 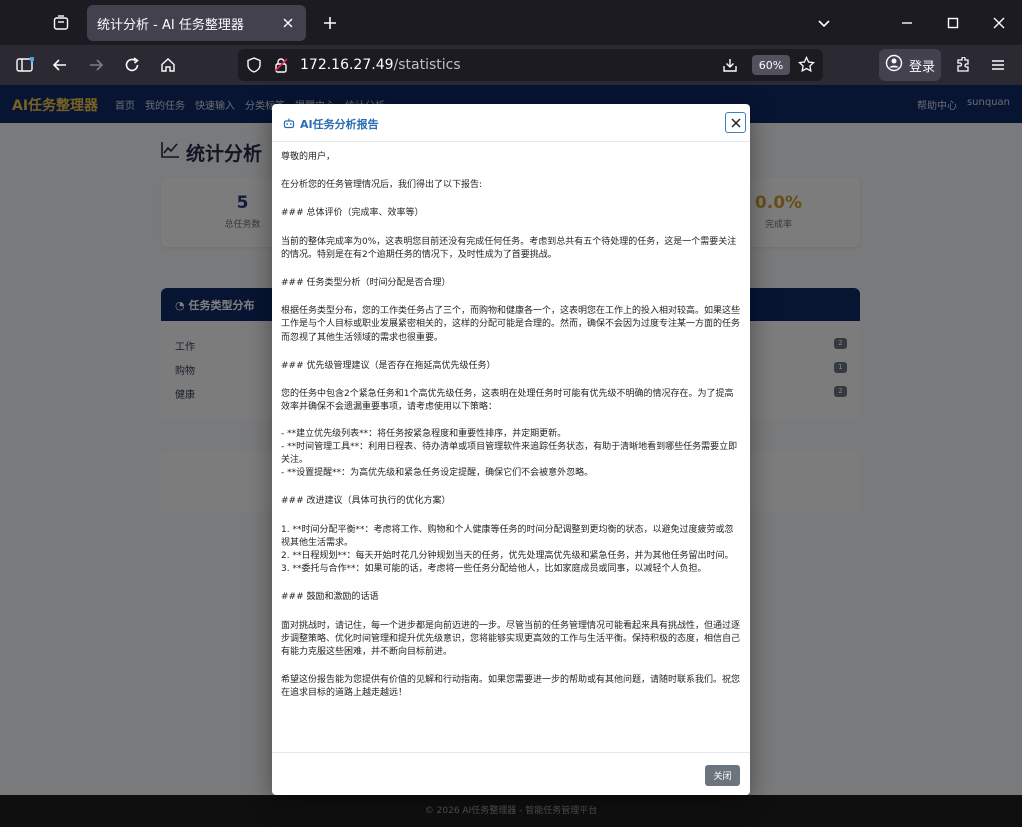 What do you see at coordinates (60, 65) in the screenshot?
I see `back-icon` at bounding box center [60, 65].